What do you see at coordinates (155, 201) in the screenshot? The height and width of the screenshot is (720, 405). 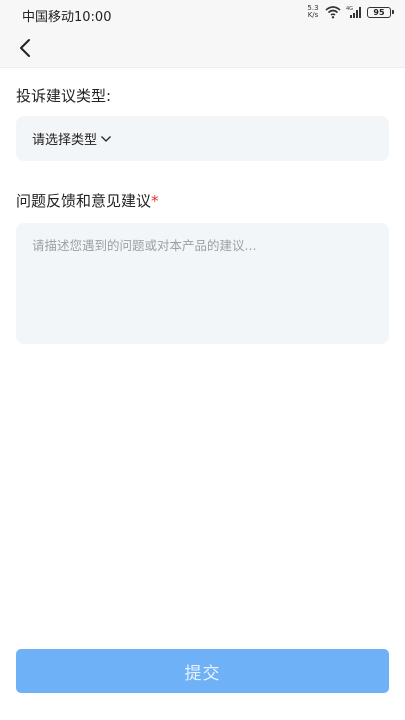 I see `required-mark: *` at bounding box center [155, 201].